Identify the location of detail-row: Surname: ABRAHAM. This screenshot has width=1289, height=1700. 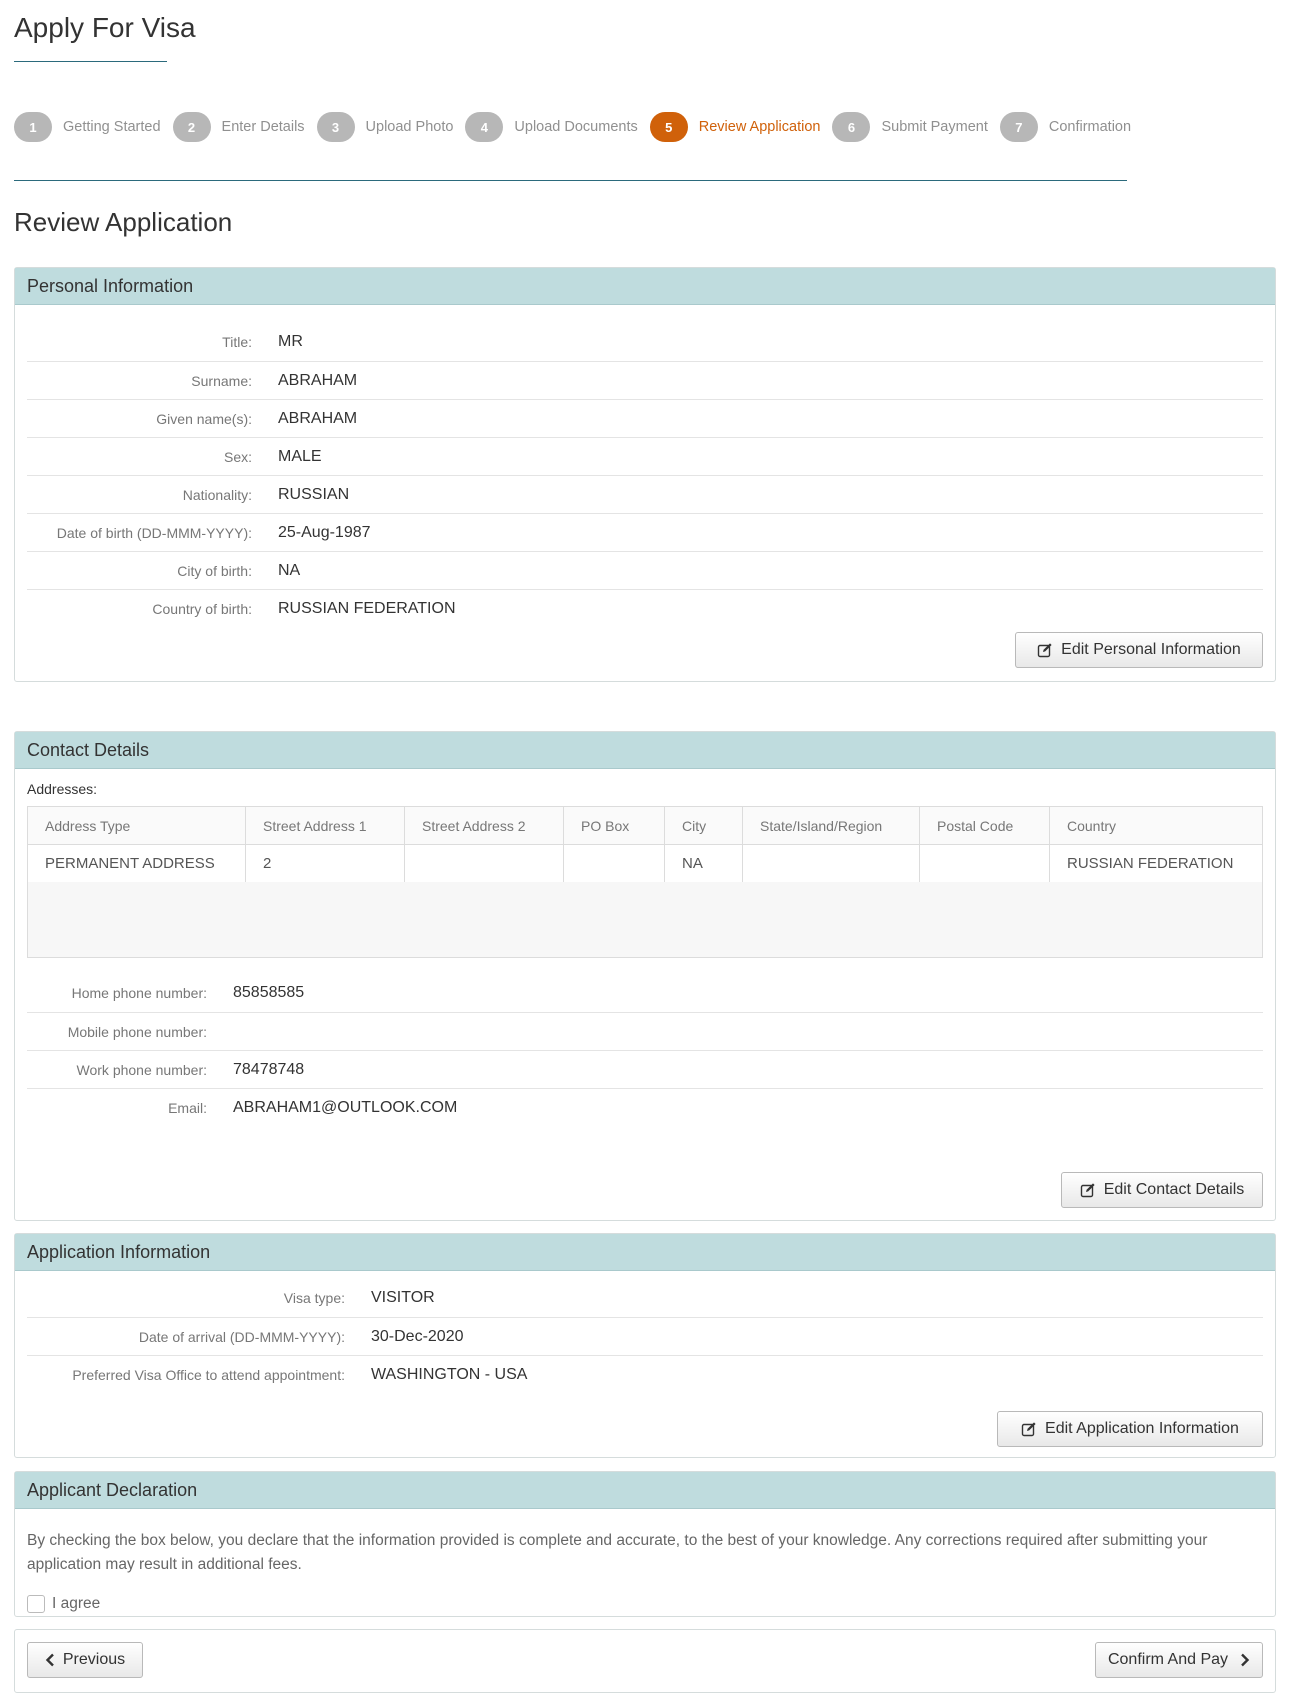
(645, 380).